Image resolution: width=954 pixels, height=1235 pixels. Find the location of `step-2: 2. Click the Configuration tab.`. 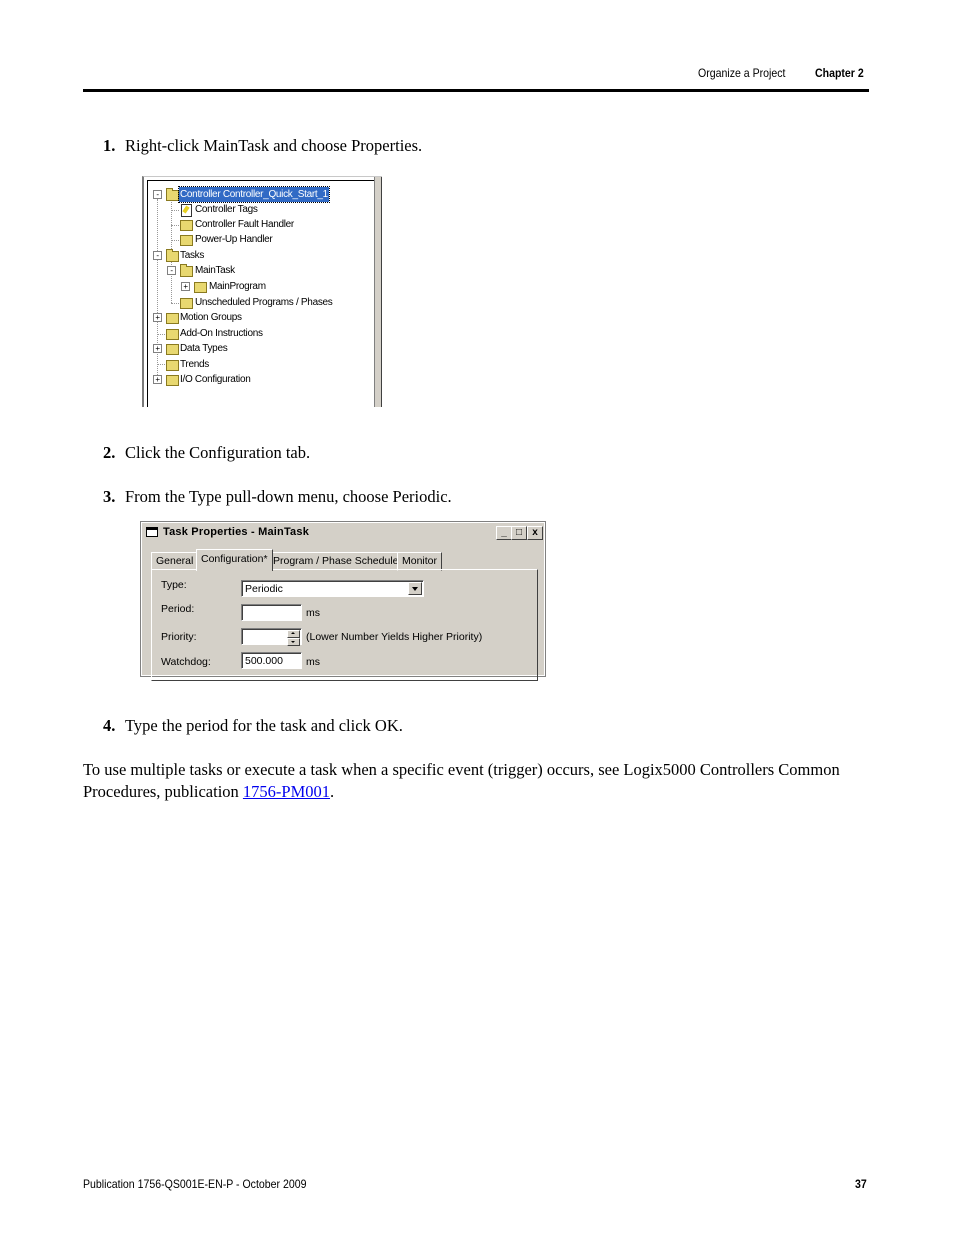

step-2: 2. Click the Configuration tab. is located at coordinates (206, 453).